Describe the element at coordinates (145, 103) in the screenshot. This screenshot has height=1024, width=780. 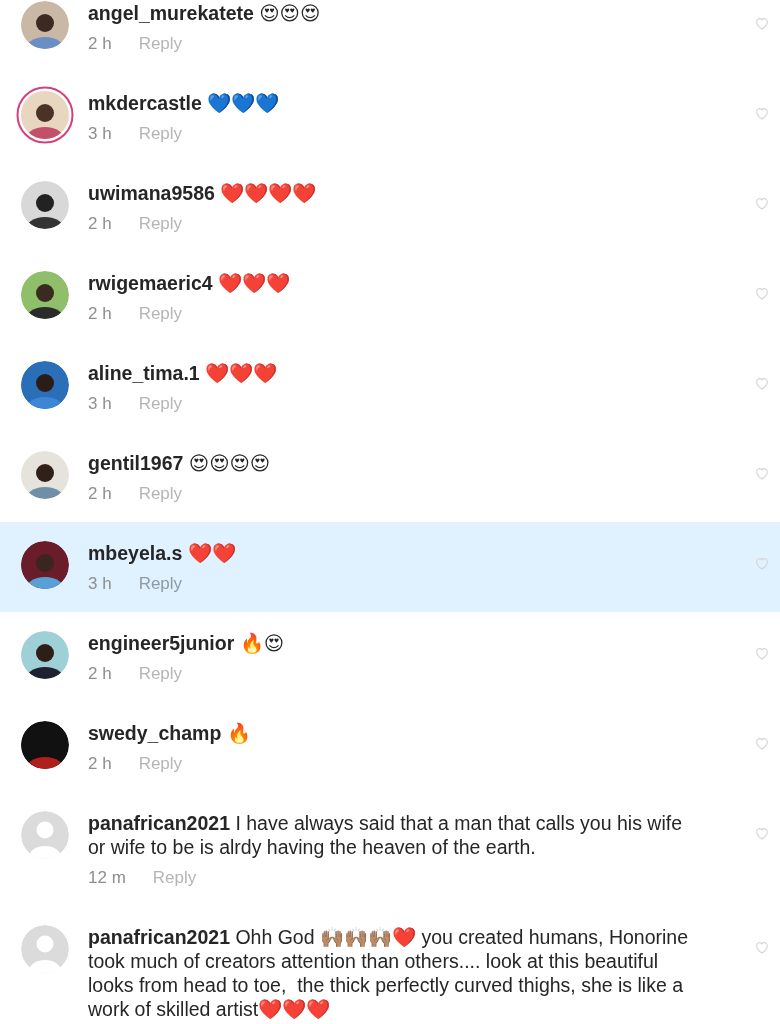
I see `username-link: mkdercastle` at that location.